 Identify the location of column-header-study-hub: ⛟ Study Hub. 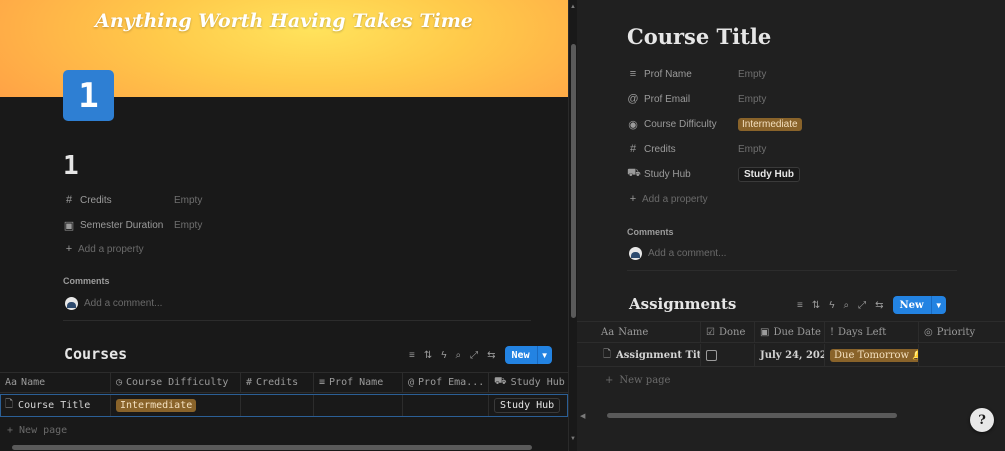
(528, 382).